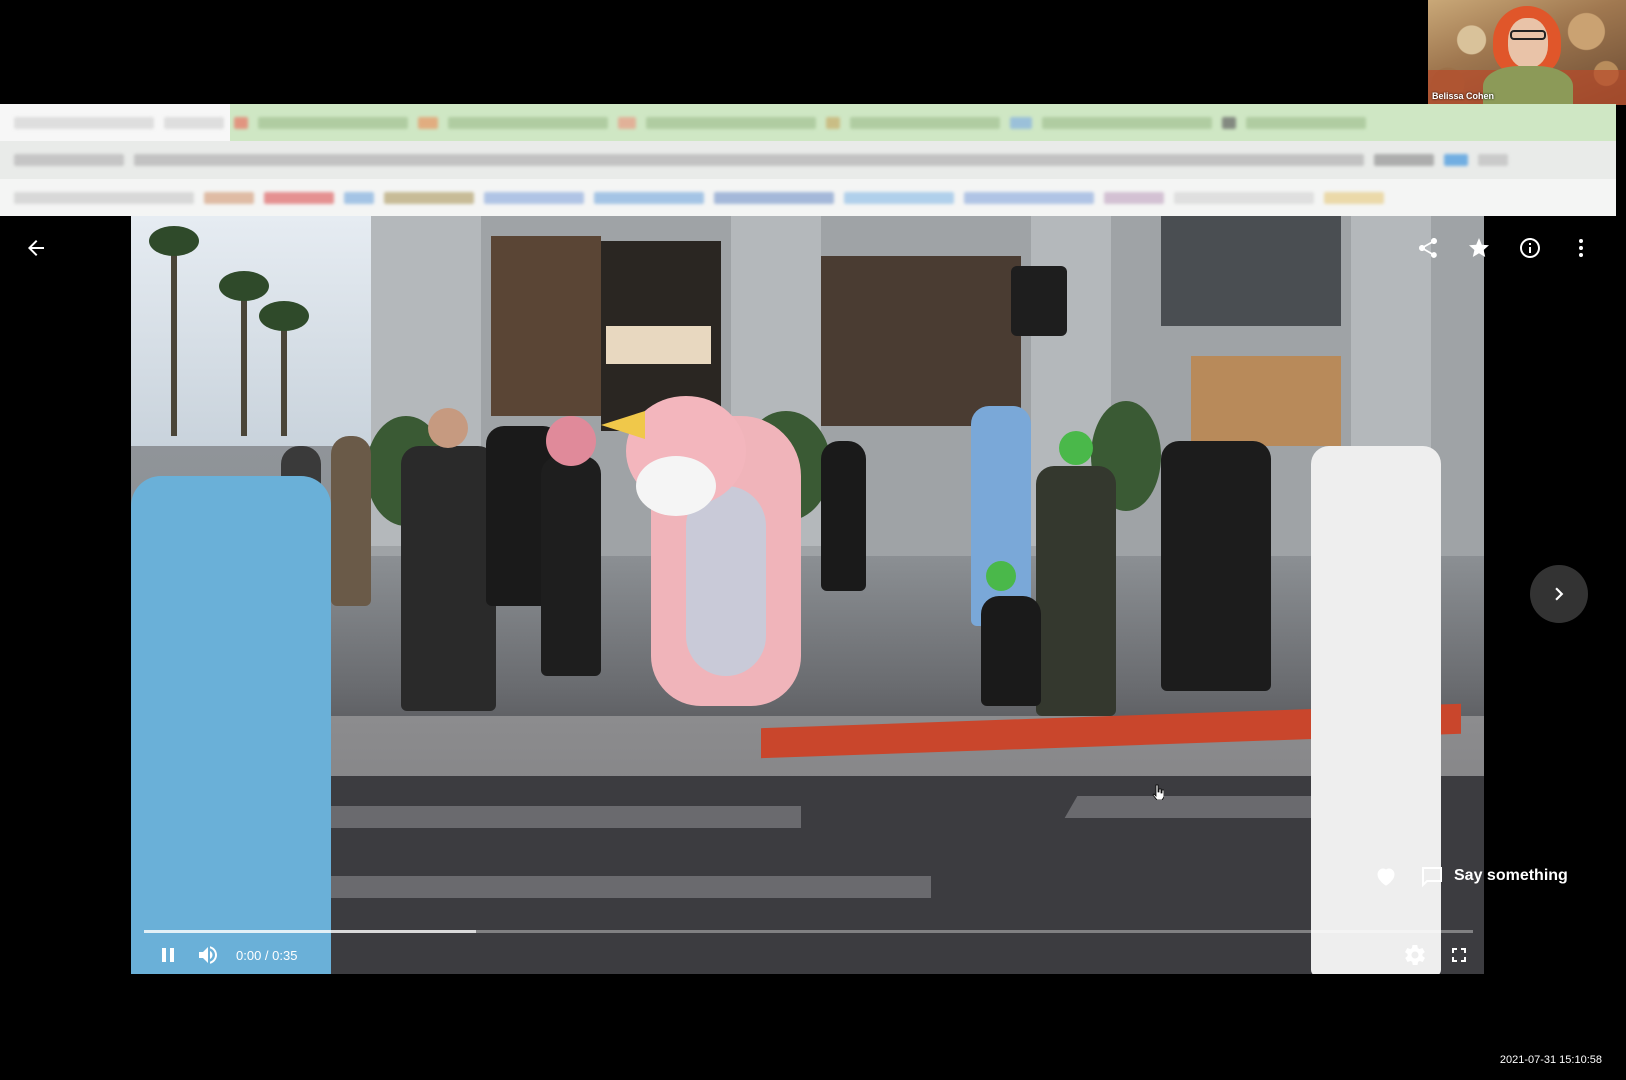 Image resolution: width=1626 pixels, height=1080 pixels. I want to click on info-icon, so click(1530, 248).